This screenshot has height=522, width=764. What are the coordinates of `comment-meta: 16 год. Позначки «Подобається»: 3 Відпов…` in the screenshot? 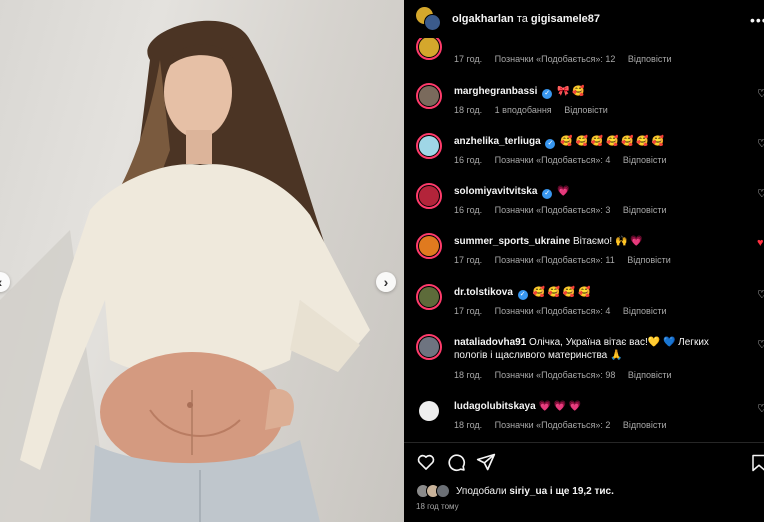 It's located at (565, 210).